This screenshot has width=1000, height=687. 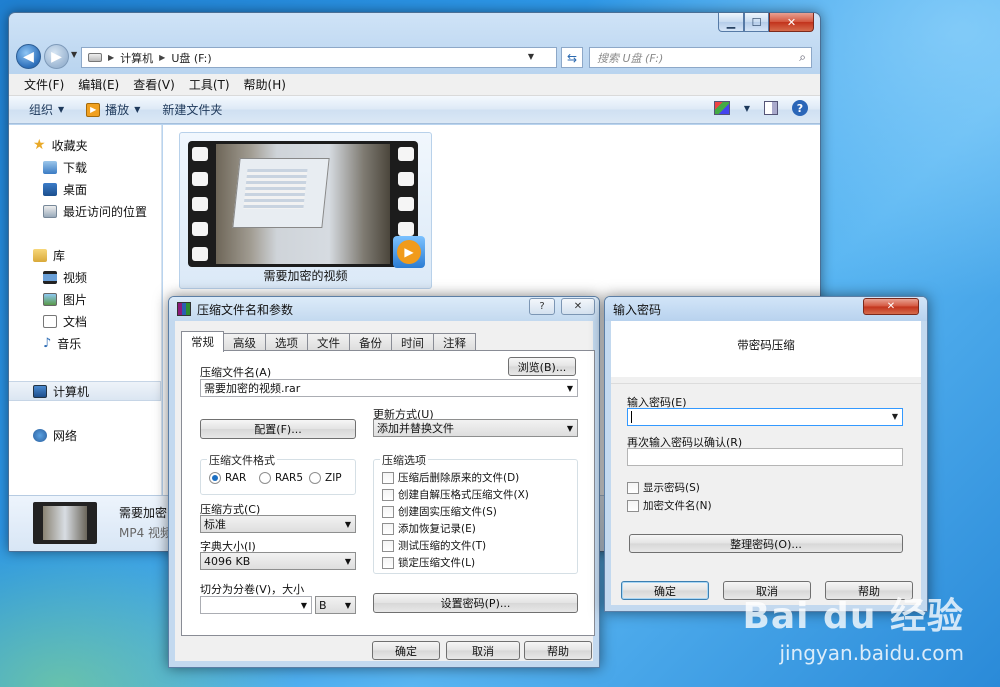 I want to click on new-folder-button: 新建文件夹, so click(x=192, y=109).